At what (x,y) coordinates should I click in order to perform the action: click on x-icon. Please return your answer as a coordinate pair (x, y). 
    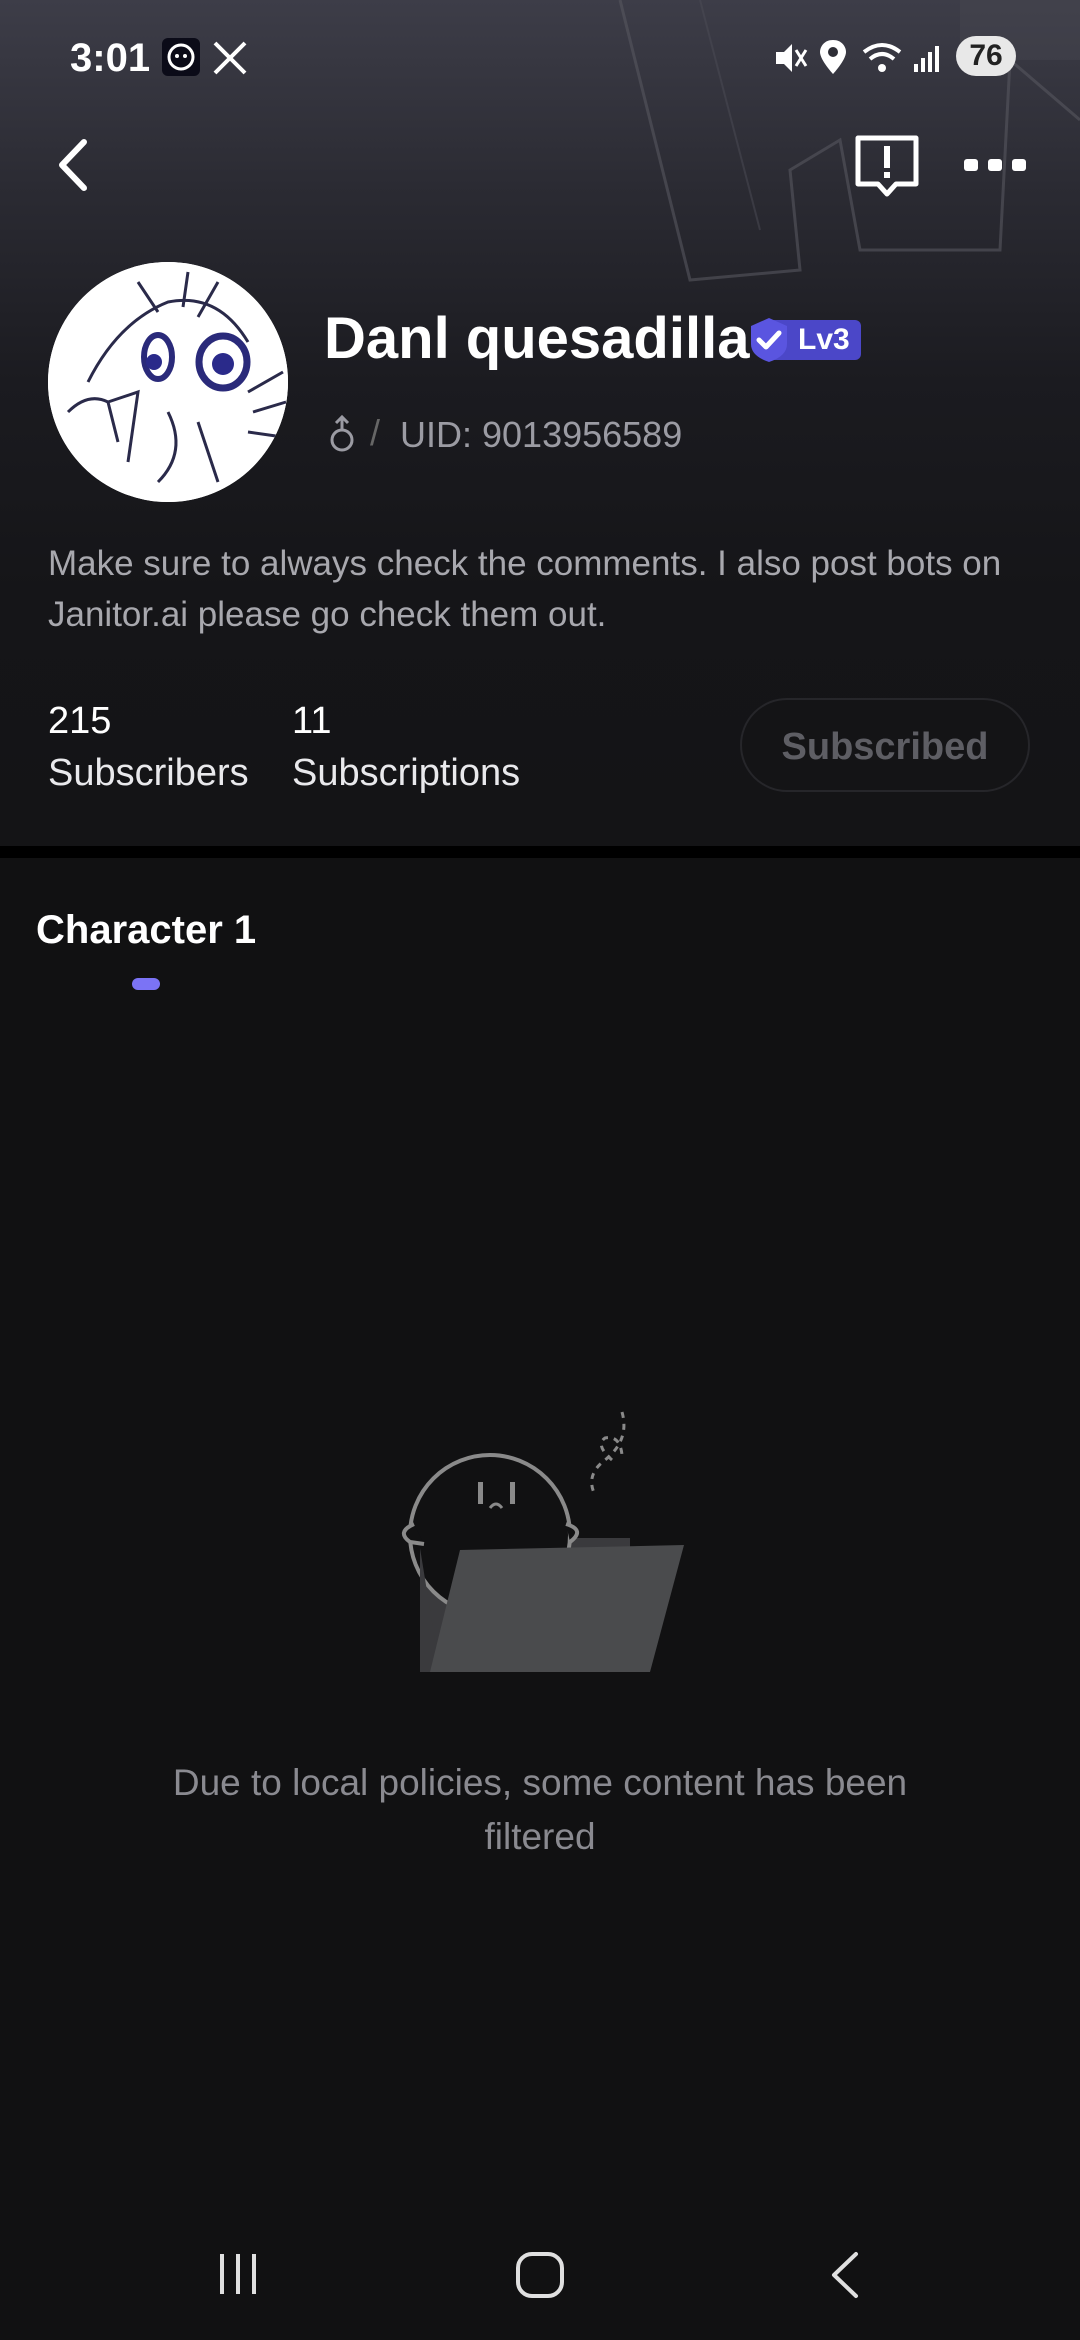
    Looking at the image, I should click on (230, 58).